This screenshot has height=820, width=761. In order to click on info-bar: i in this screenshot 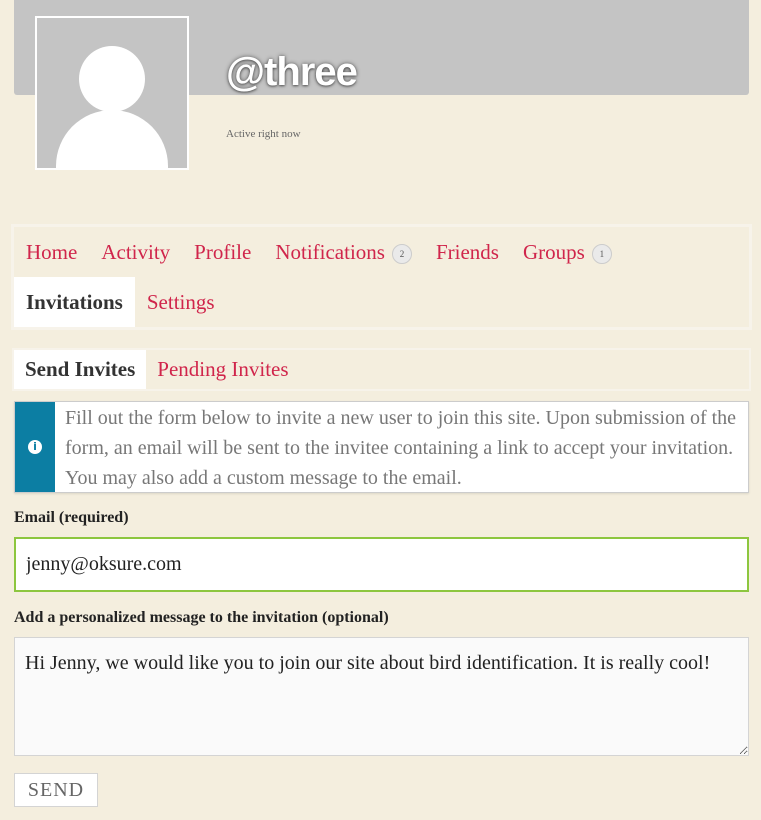, I will do `click(35, 447)`.